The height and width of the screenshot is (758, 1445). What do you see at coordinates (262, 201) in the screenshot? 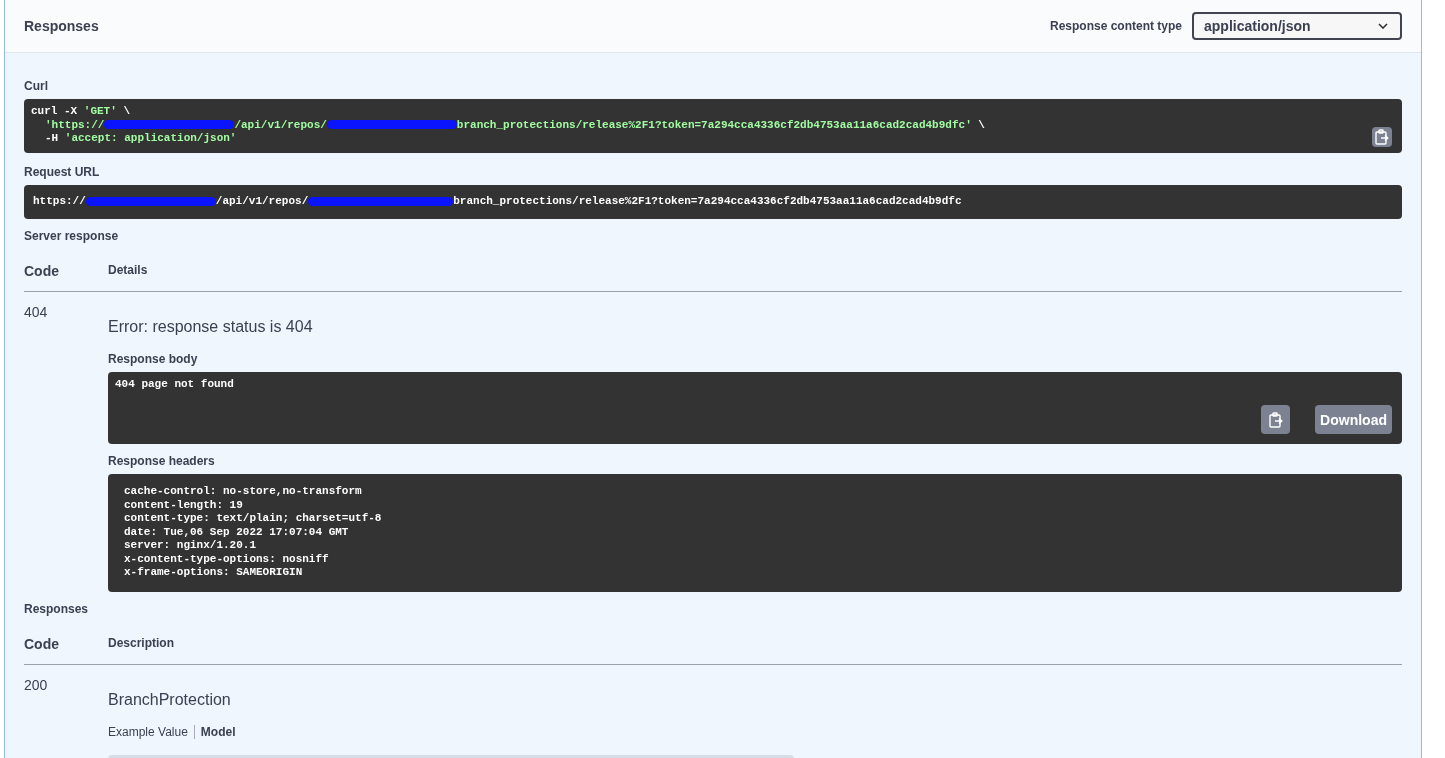
I see `code-text: /api/v1/repos/` at bounding box center [262, 201].